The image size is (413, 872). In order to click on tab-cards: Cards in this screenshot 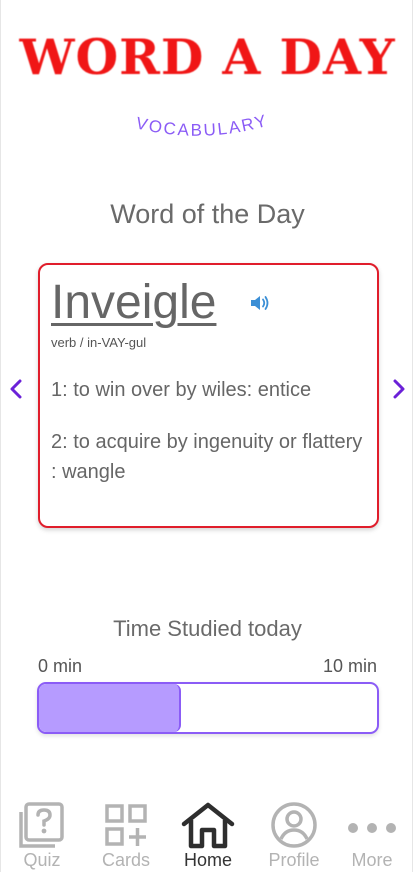, I will do `click(126, 834)`.